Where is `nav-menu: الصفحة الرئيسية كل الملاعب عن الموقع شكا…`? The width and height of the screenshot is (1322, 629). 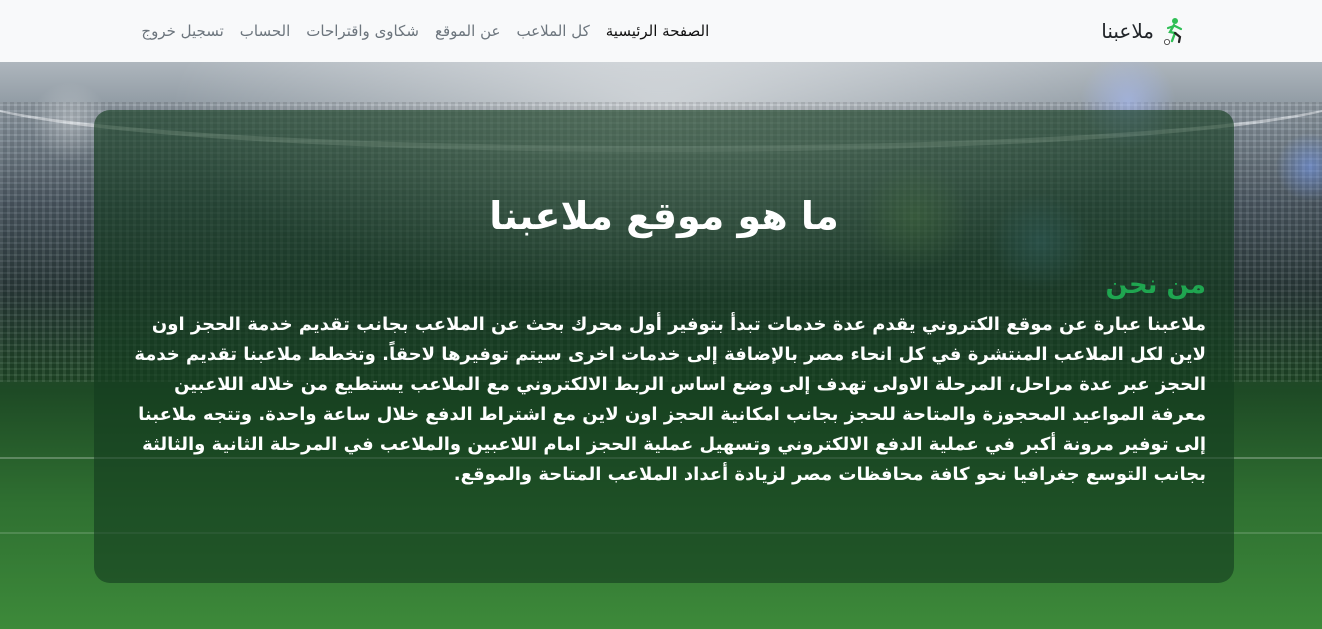
nav-menu: الصفحة الرئيسية كل الملاعب عن الموقع شكا… is located at coordinates (425, 31).